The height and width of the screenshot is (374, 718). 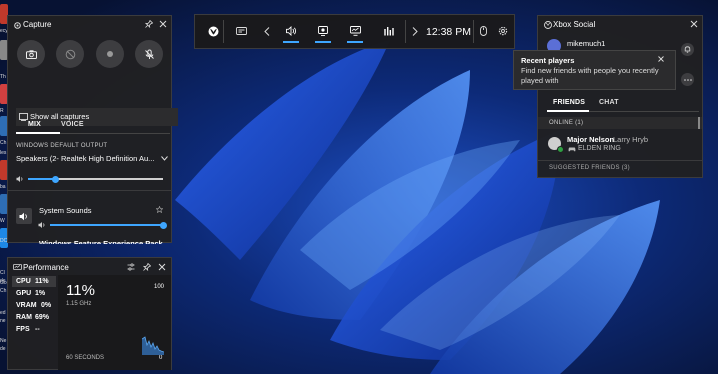 I want to click on friend-game: ELDEN RING, so click(x=599, y=148).